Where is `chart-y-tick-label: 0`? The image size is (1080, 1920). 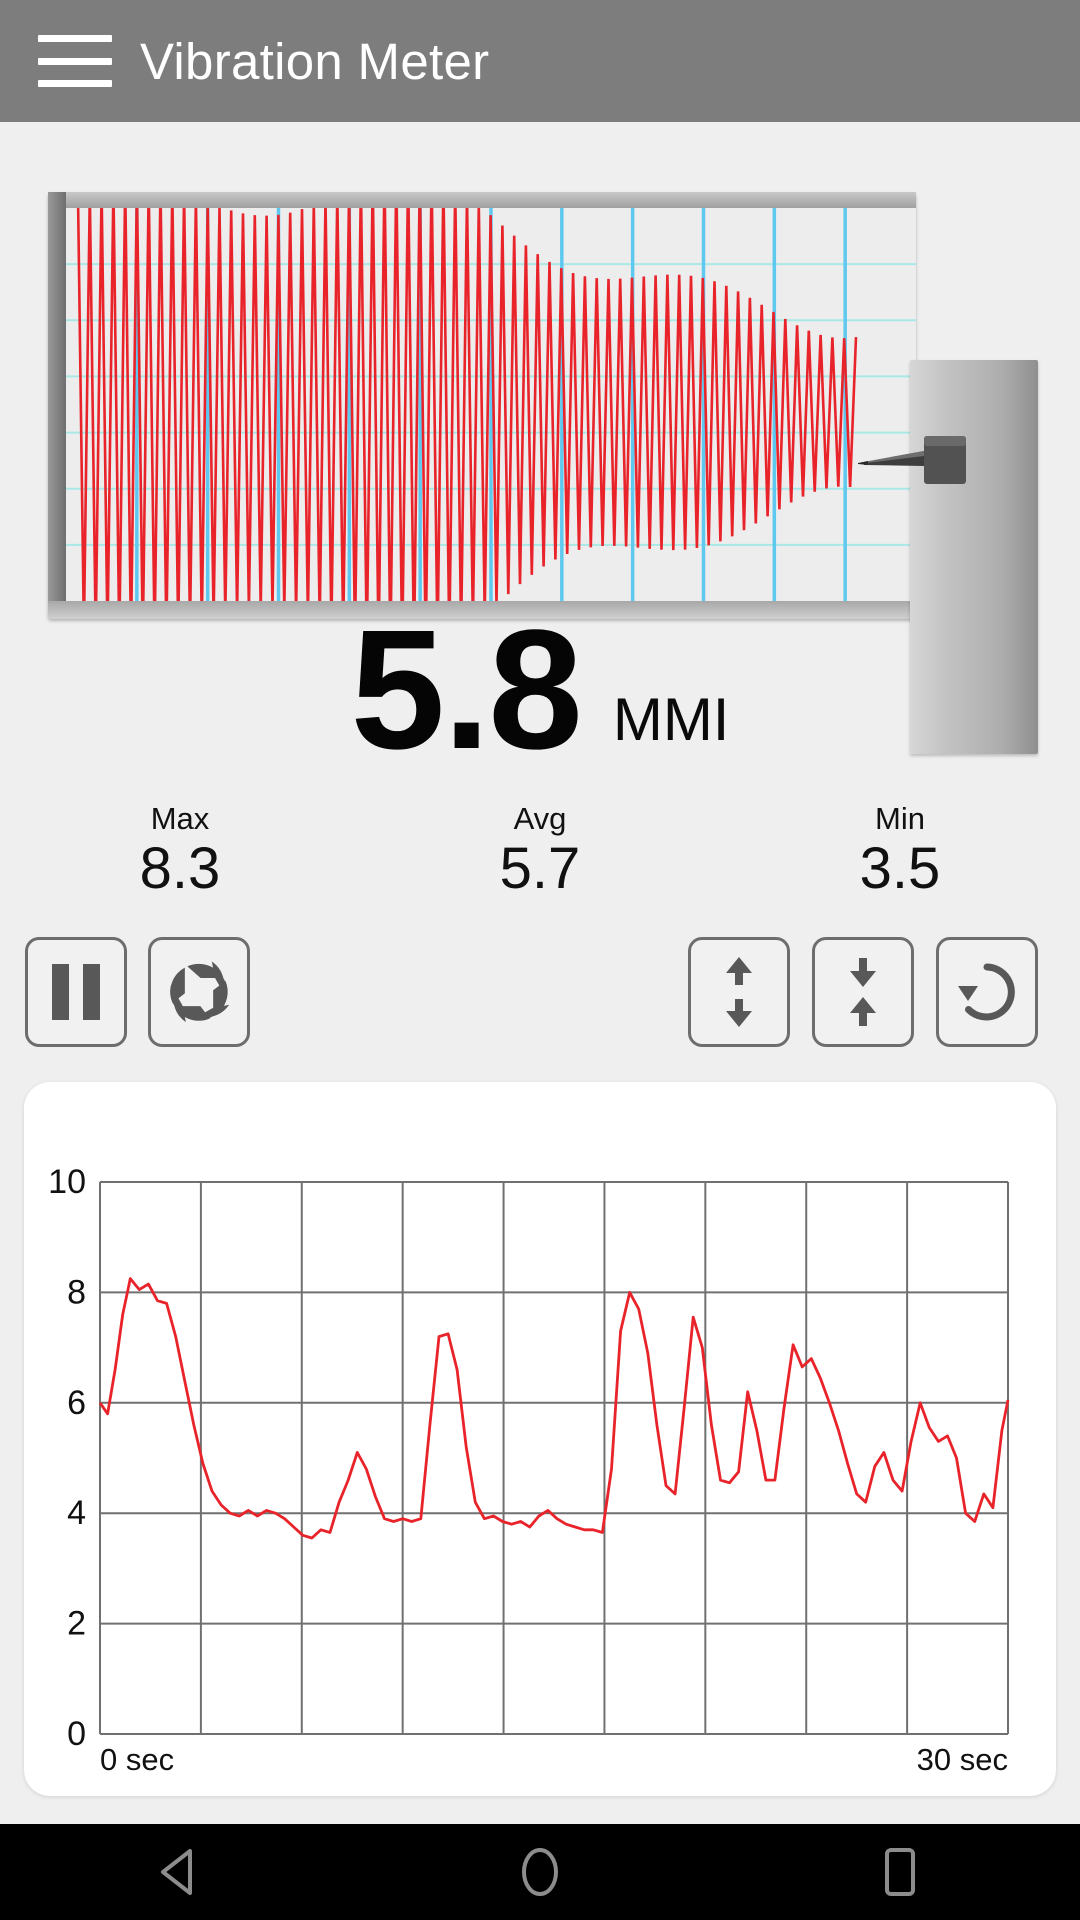 chart-y-tick-label: 0 is located at coordinates (76, 1734).